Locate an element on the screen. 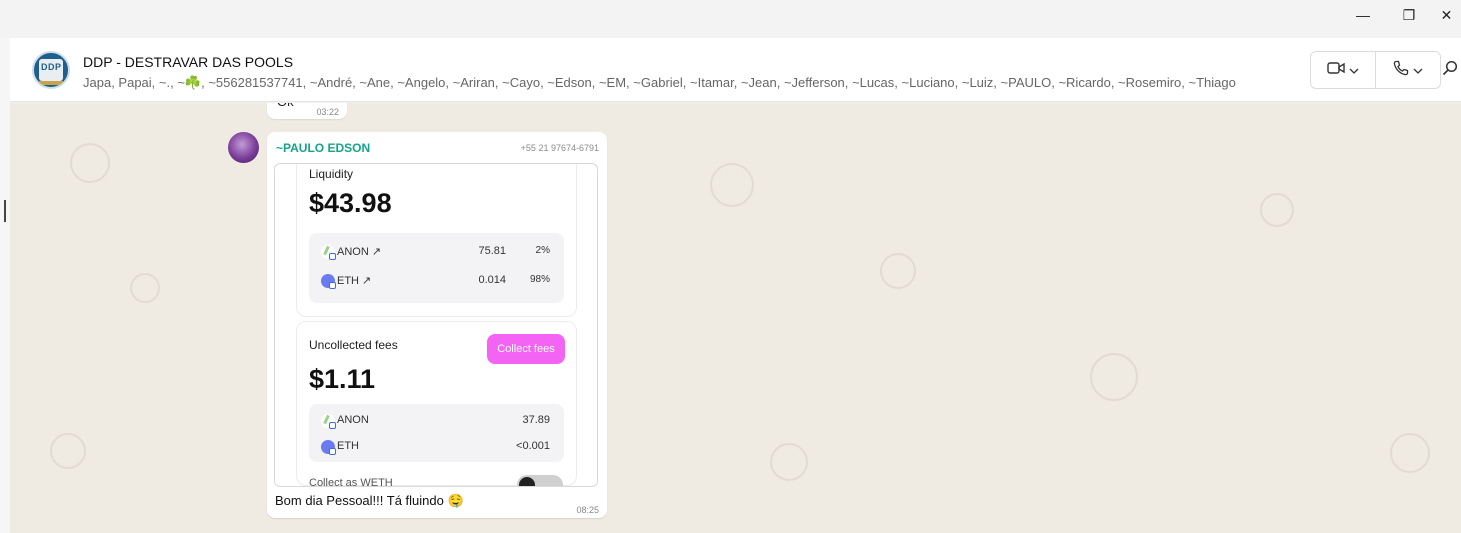 This screenshot has width=1461, height=533. token-percent: 98% is located at coordinates (539, 279).